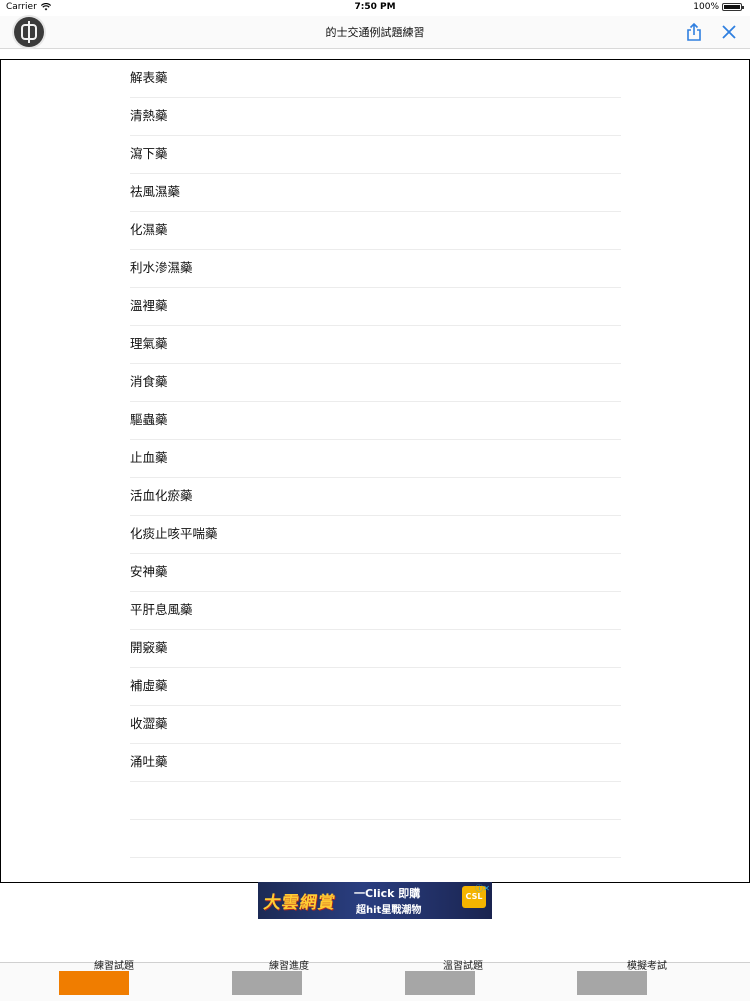 The width and height of the screenshot is (750, 1001). I want to click on list-item: 溫裡藥, so click(375, 307).